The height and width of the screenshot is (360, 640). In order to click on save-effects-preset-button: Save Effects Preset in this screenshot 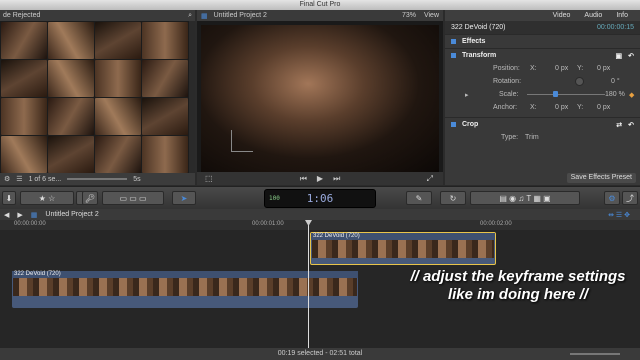, I will do `click(601, 178)`.